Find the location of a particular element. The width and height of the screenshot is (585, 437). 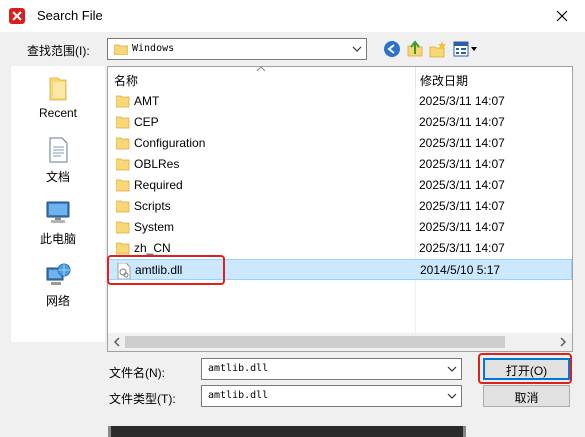

close-icon is located at coordinates (562, 16).